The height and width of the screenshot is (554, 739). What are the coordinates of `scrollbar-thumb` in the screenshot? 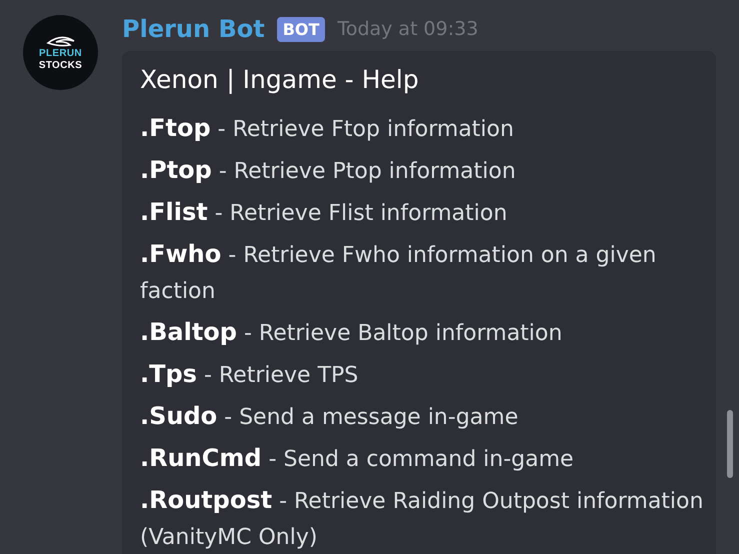 It's located at (730, 444).